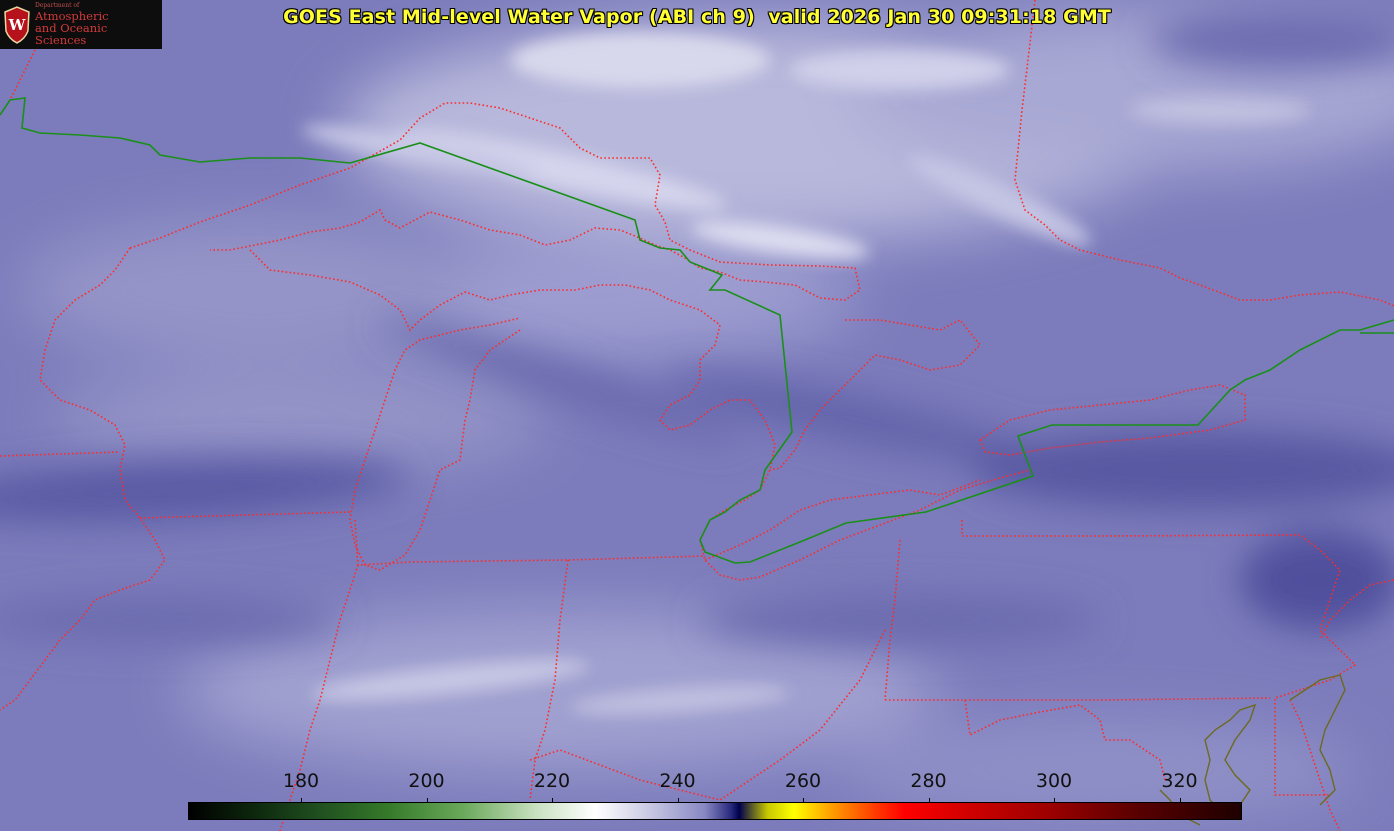 The width and height of the screenshot is (1394, 831). I want to click on colorbar-tick-label: 180, so click(301, 781).